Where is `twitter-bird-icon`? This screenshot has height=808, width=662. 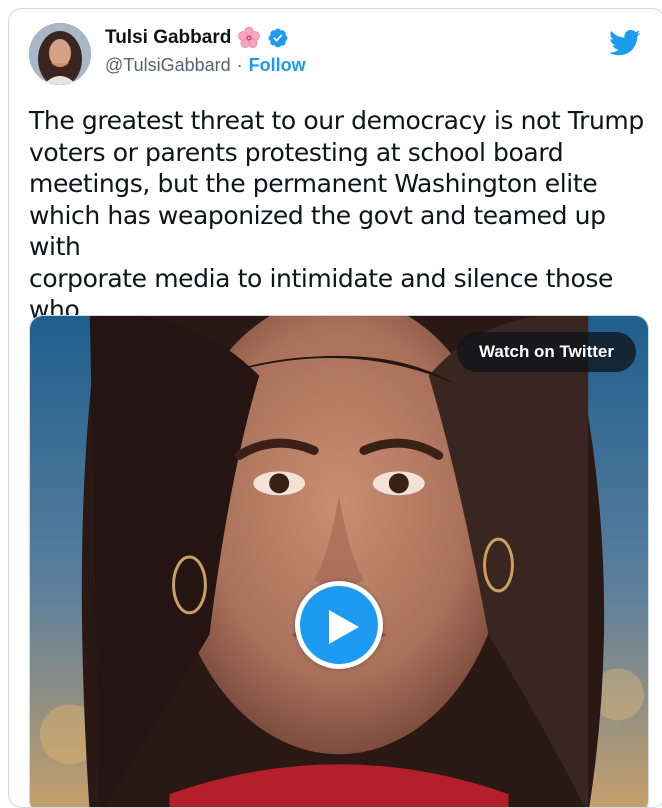
twitter-bird-icon is located at coordinates (625, 43).